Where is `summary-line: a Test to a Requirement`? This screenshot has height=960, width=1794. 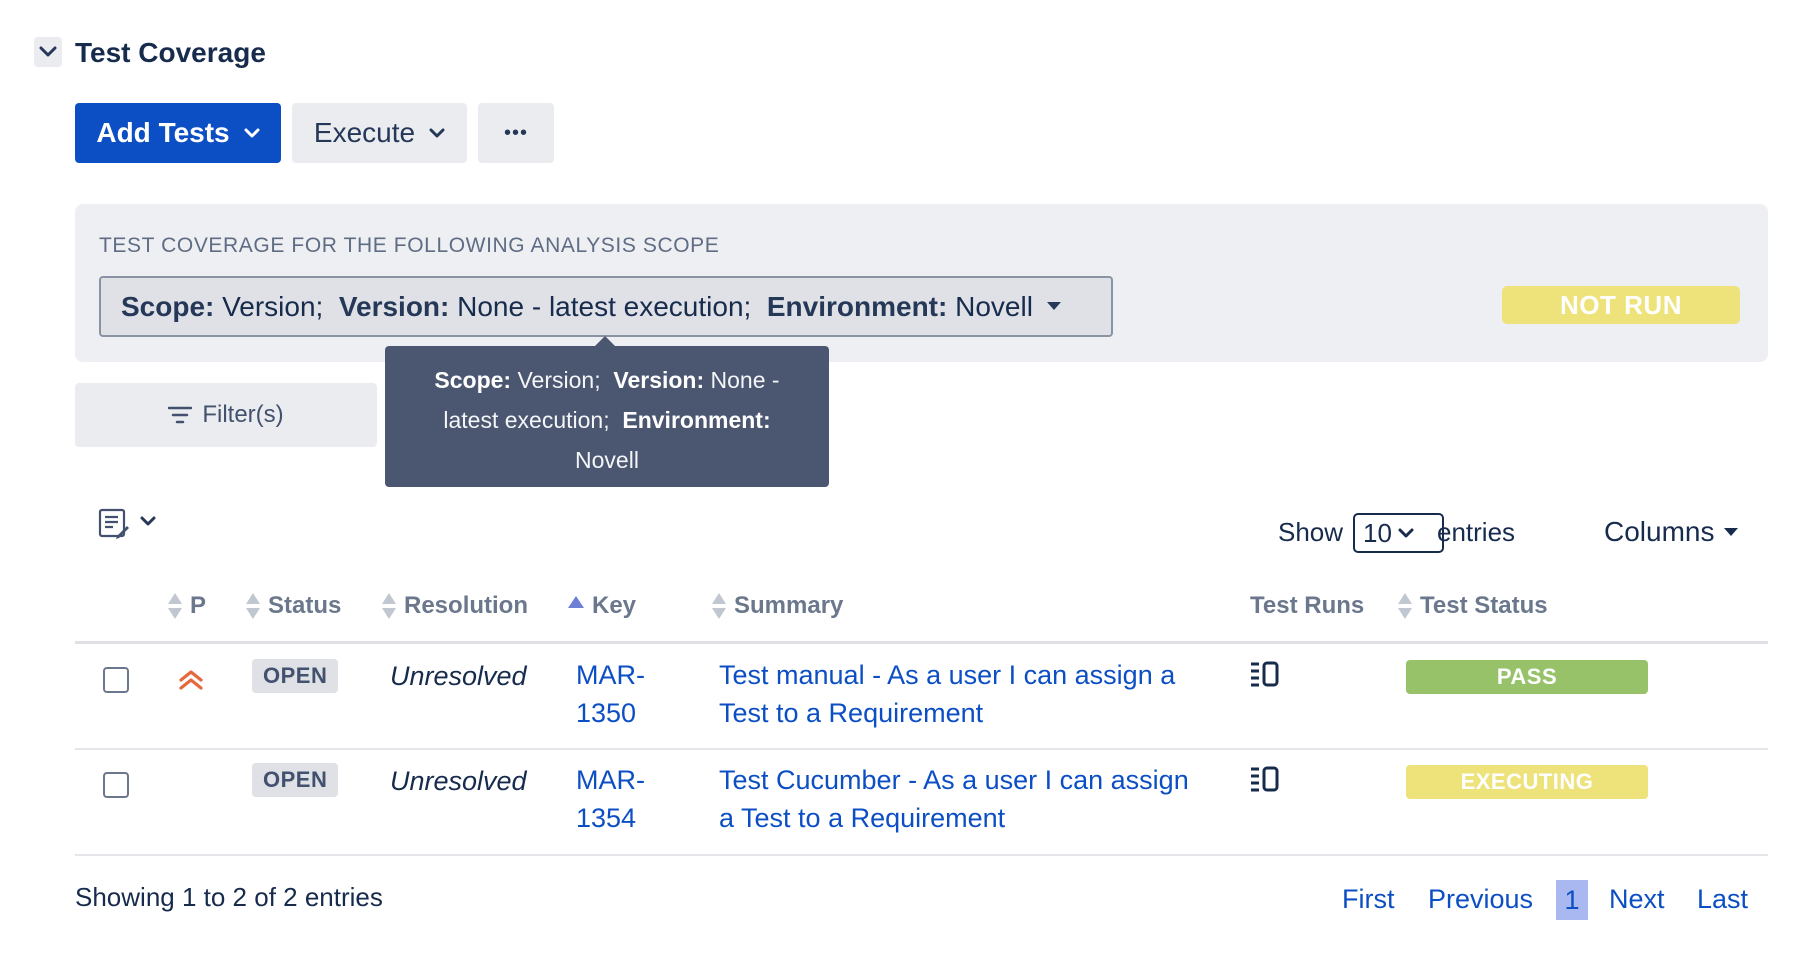 summary-line: a Test to a Requirement is located at coordinates (862, 818).